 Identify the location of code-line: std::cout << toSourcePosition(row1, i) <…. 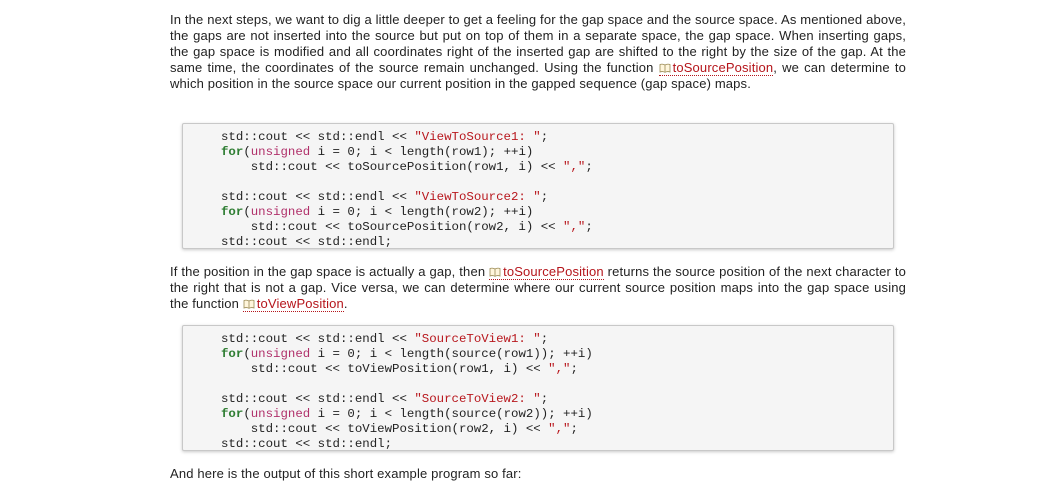
(407, 167).